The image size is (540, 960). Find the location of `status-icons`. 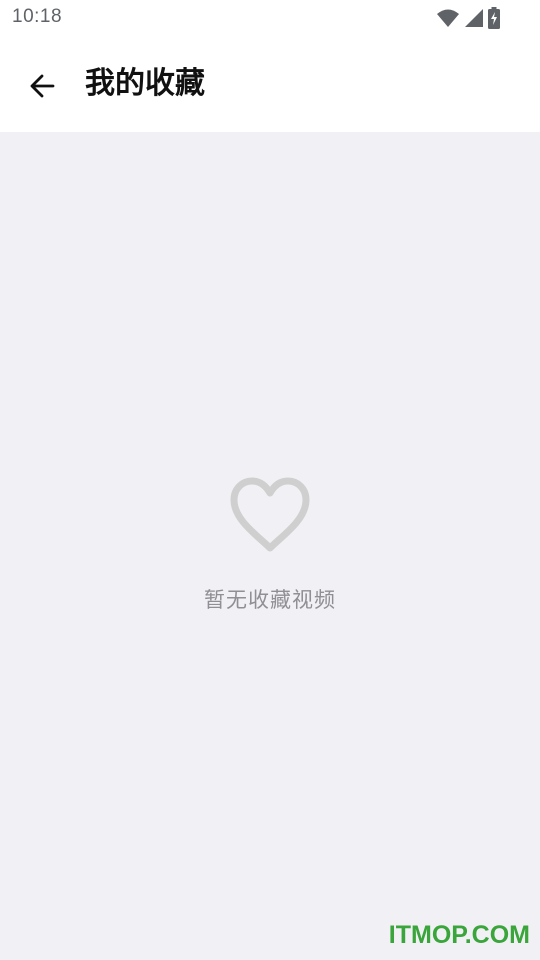

status-icons is located at coordinates (468, 18).